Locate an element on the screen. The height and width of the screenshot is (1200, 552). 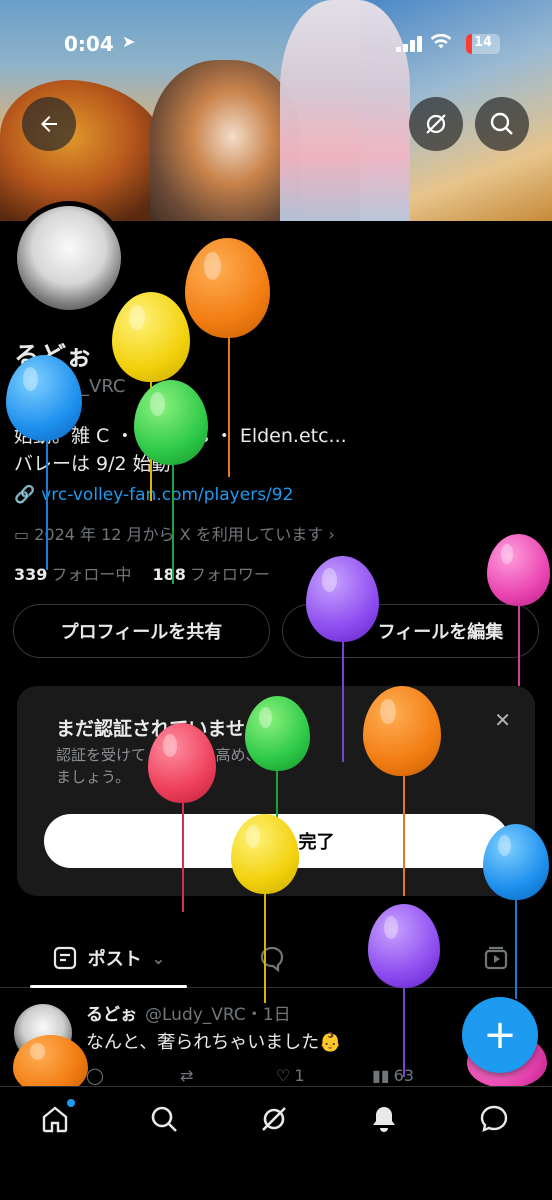
profile-link-text: vrc-volley-fan.com/players/92 is located at coordinates (167, 495).